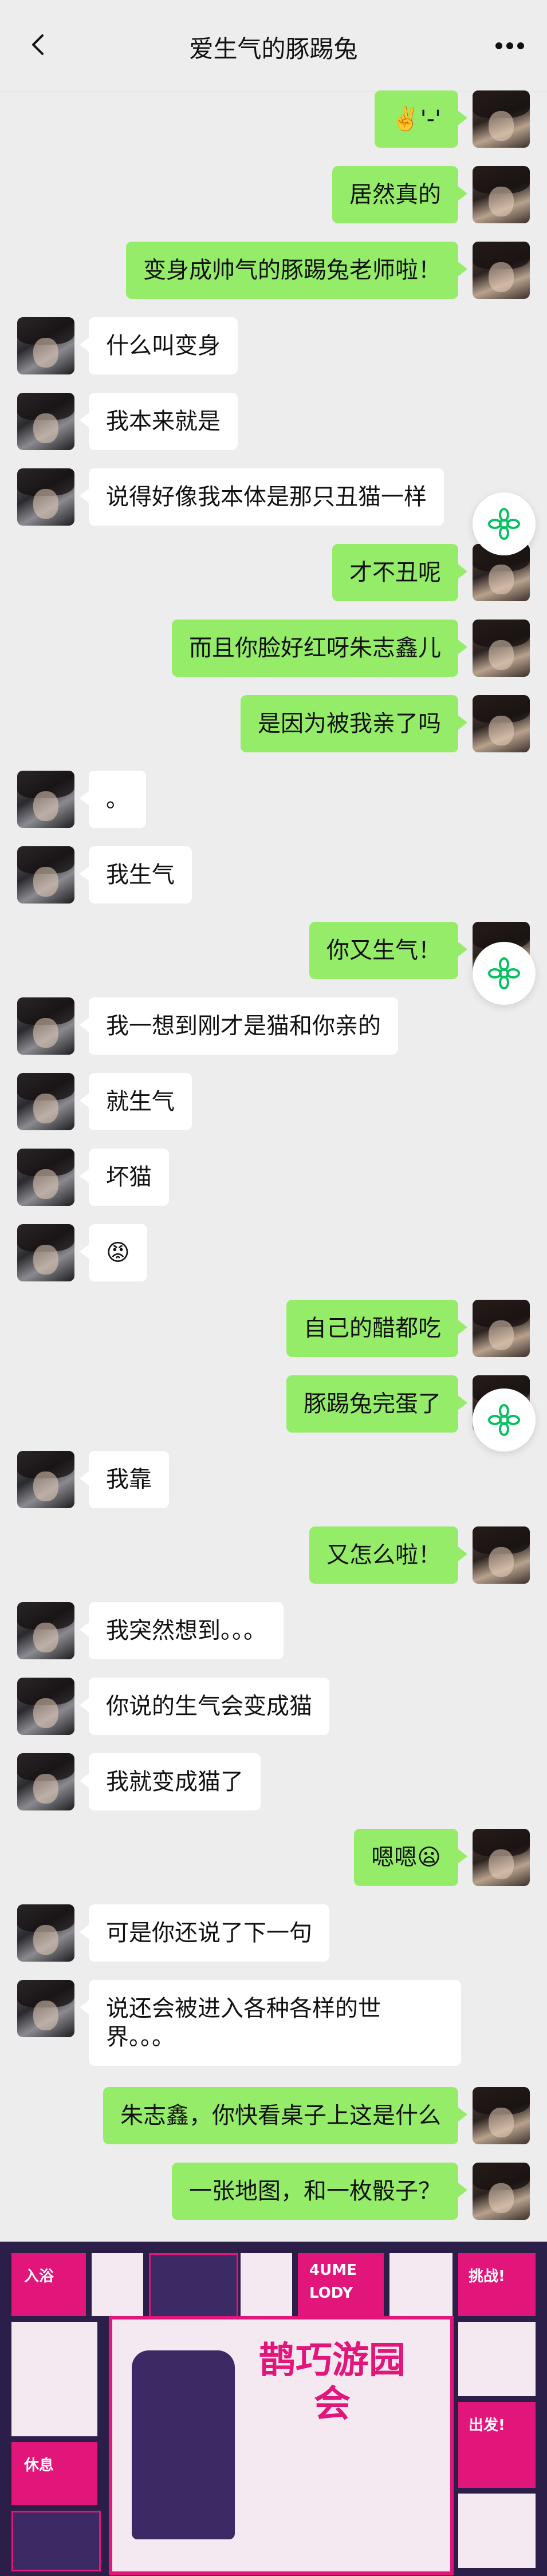 The width and height of the screenshot is (547, 2576). Describe the element at coordinates (332, 2382) in the screenshot. I see `poster-title: 鹊巧游园会` at that location.